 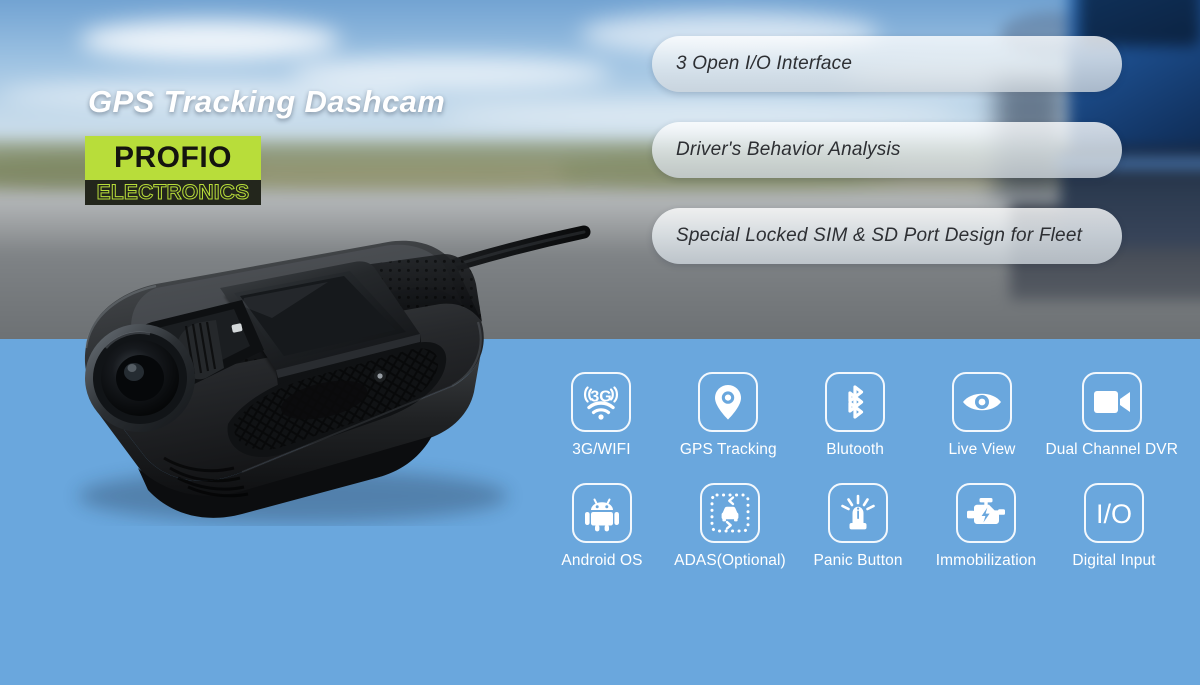 I want to click on feature-item-dual-channel-dvr: Dual Channel DVR, so click(x=1111, y=415).